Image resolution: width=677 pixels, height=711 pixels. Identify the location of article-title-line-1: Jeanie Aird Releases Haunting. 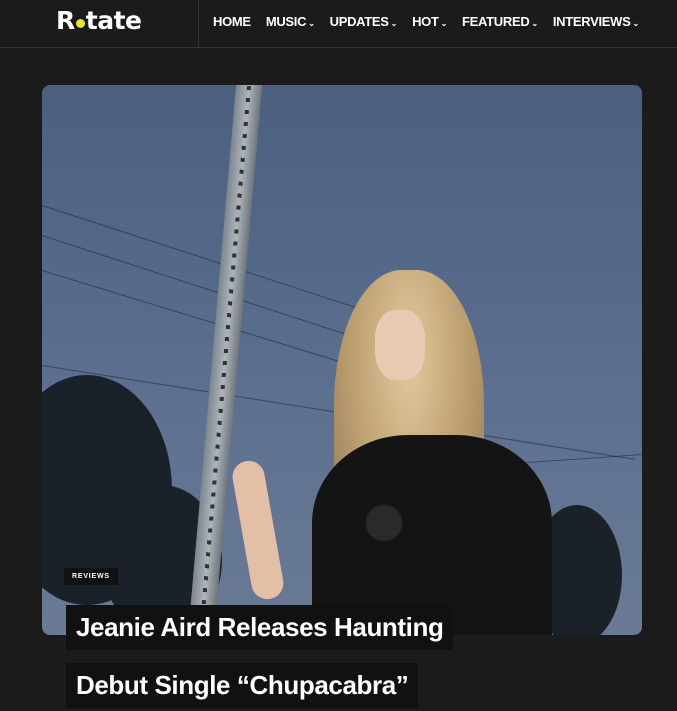
(260, 627).